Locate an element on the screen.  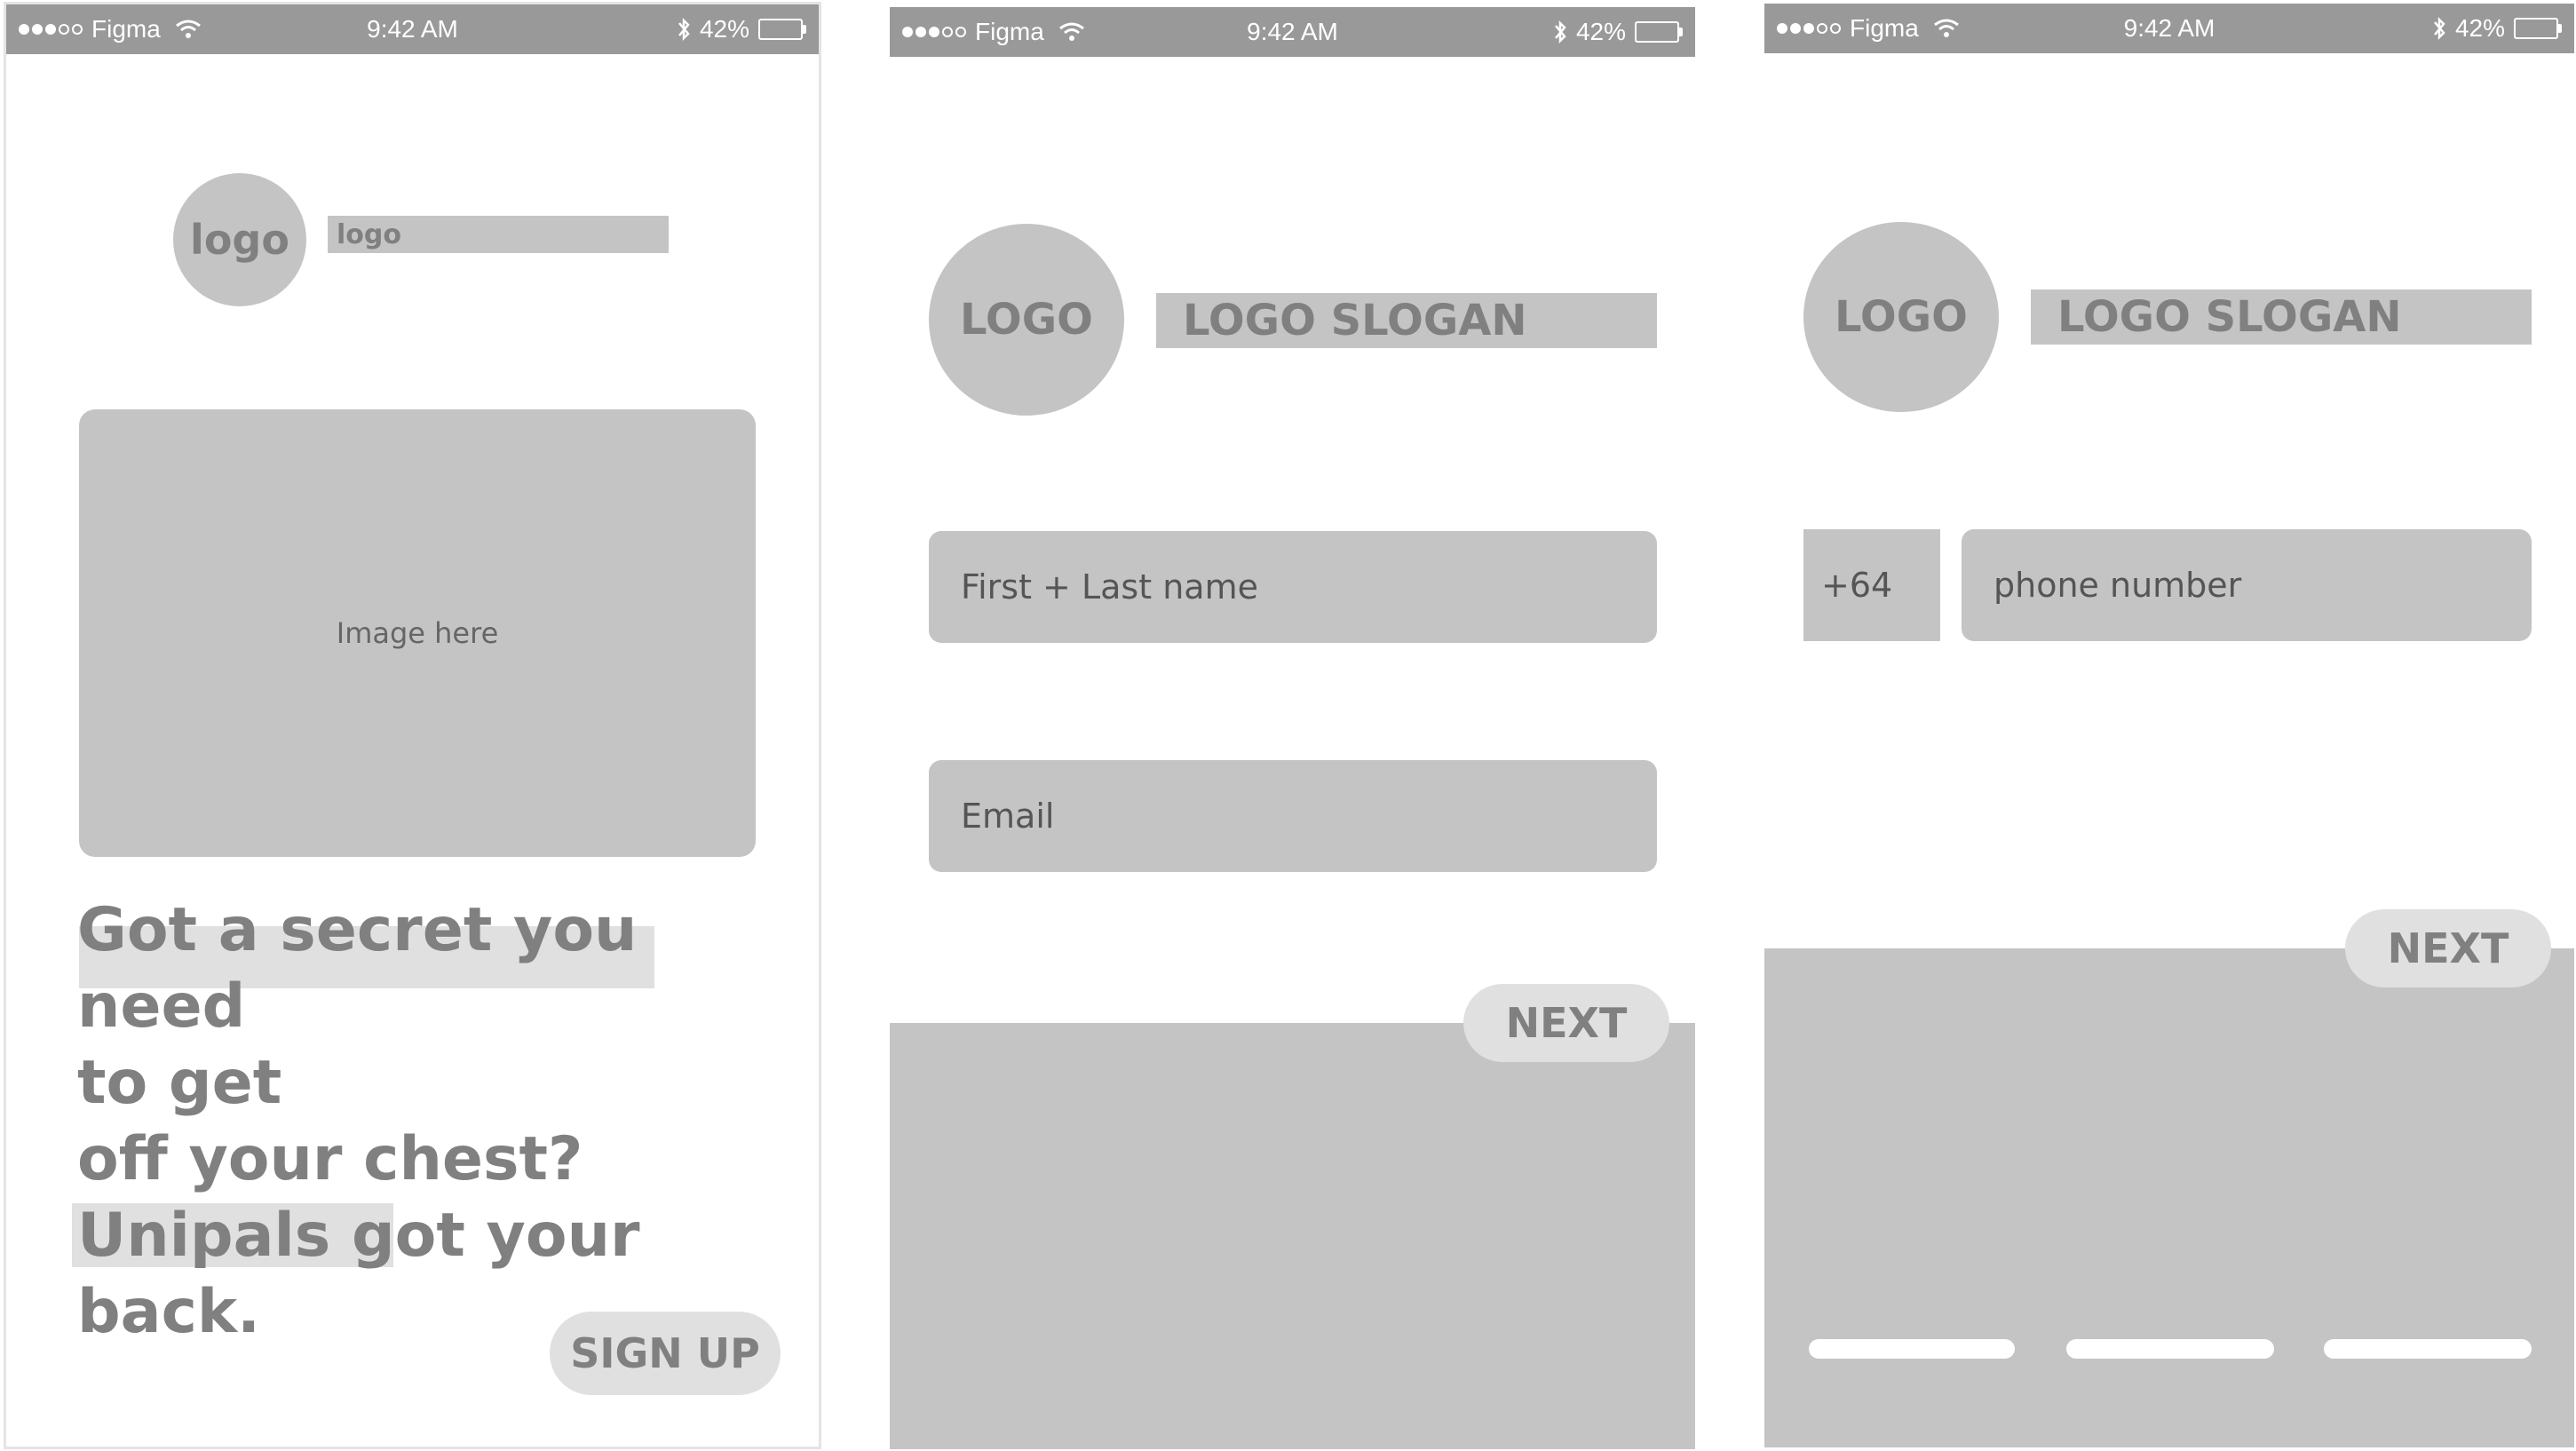
headline-line: Got a secret you need is located at coordinates (358, 968).